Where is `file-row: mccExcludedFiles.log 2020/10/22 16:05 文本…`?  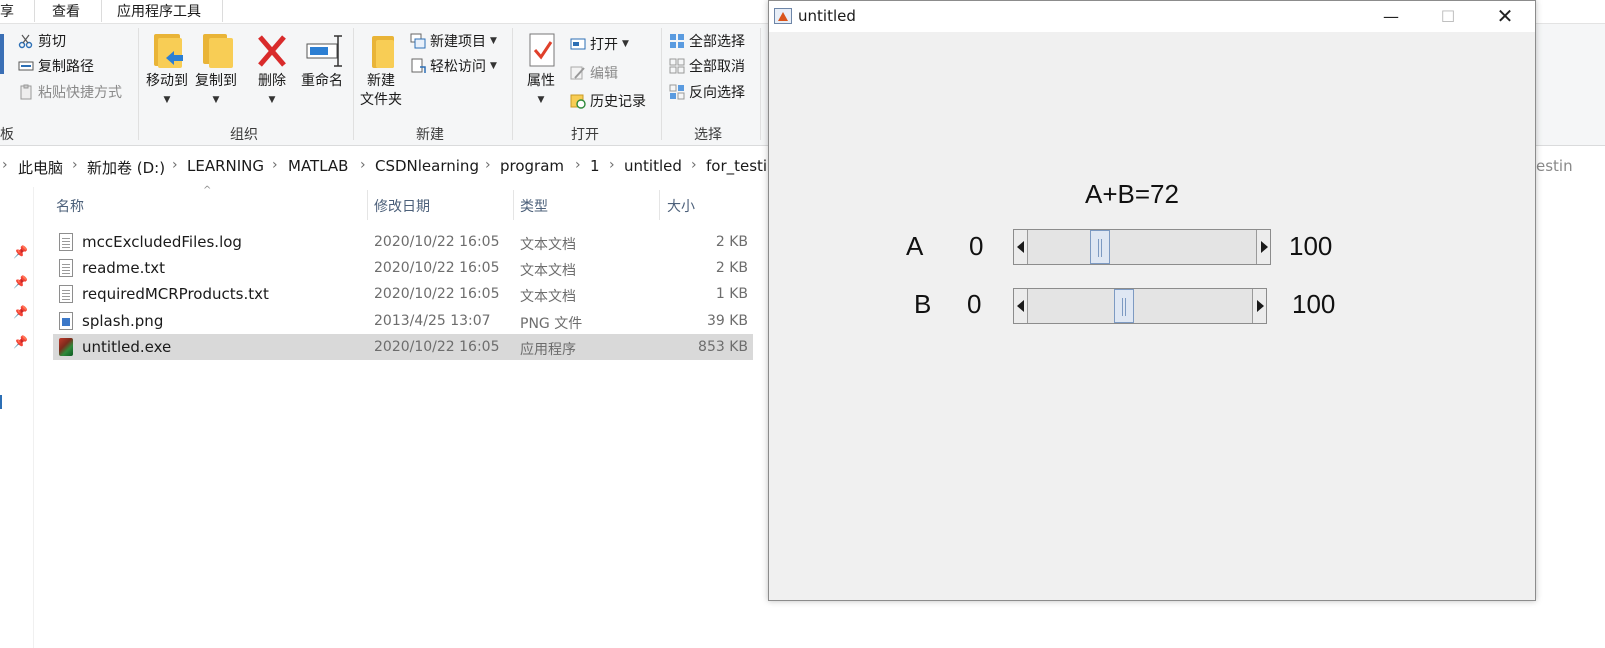
file-row: mccExcludedFiles.log 2020/10/22 16:05 文本… is located at coordinates (403, 242).